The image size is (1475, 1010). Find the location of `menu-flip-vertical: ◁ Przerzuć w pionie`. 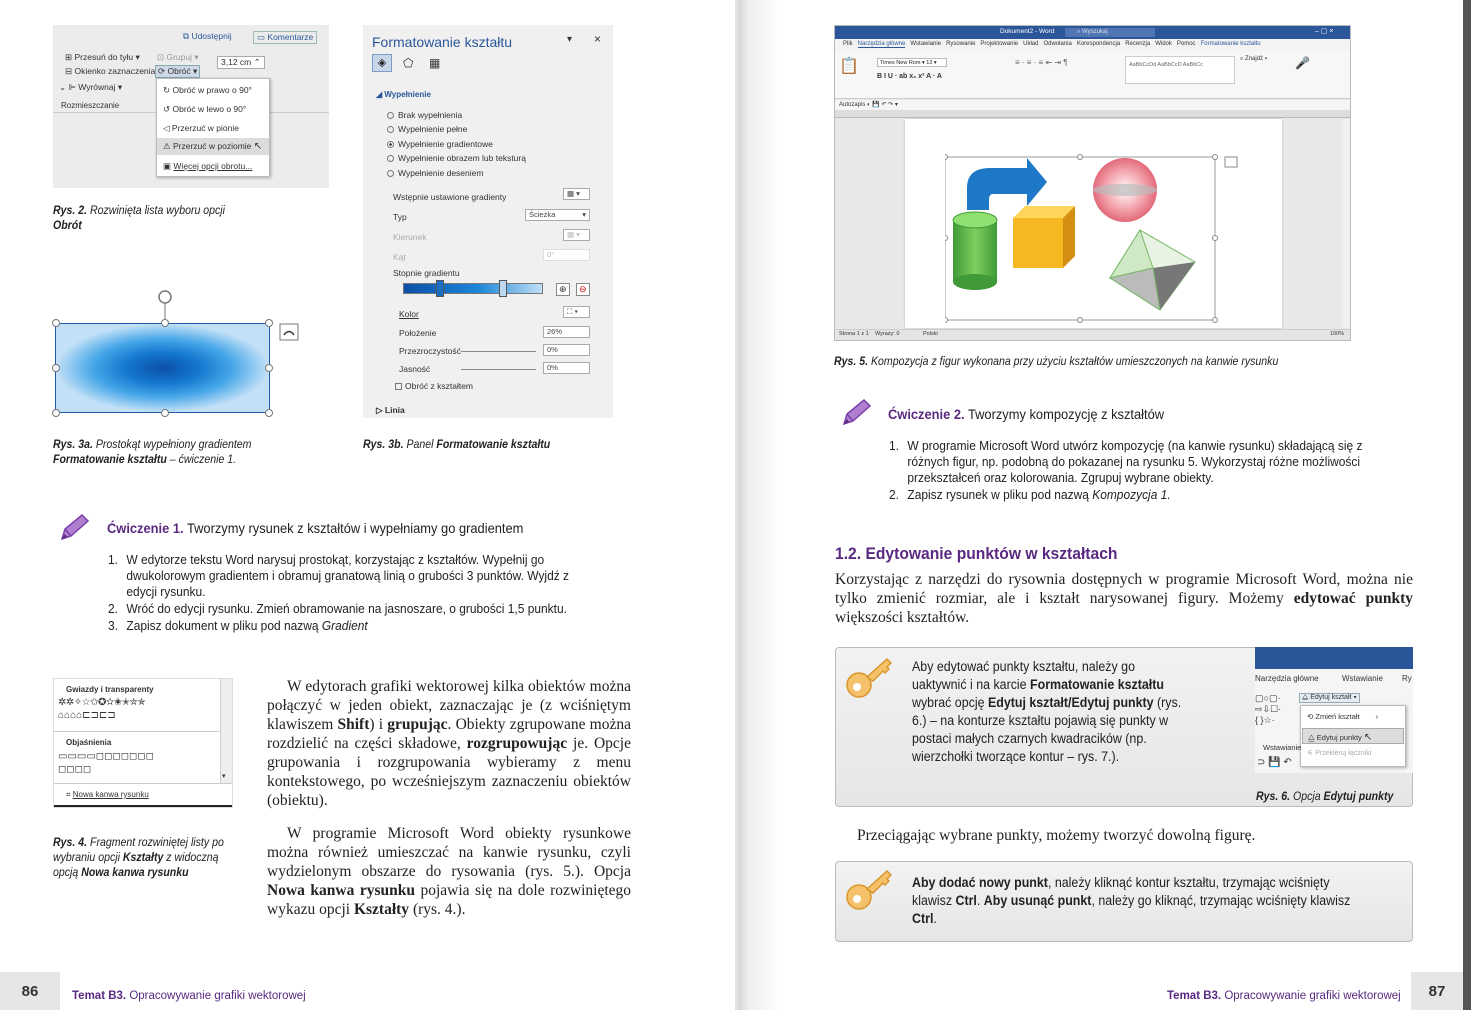

menu-flip-vertical: ◁ Przerzuć w pionie is located at coordinates (201, 128).